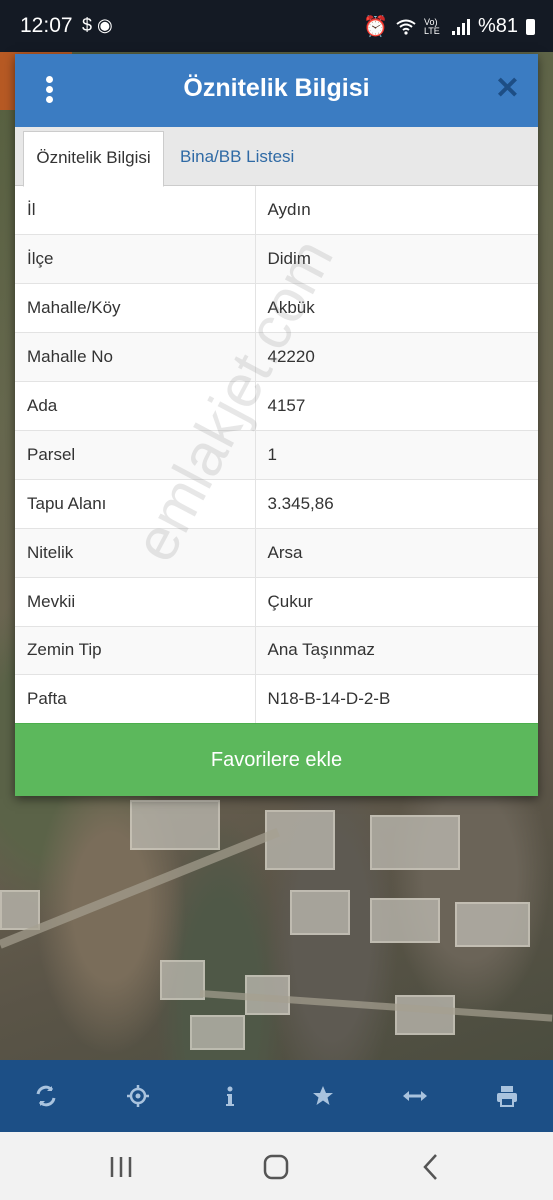 This screenshot has height=1200, width=553. I want to click on table-row: Mevkii Çukur, so click(276, 602).